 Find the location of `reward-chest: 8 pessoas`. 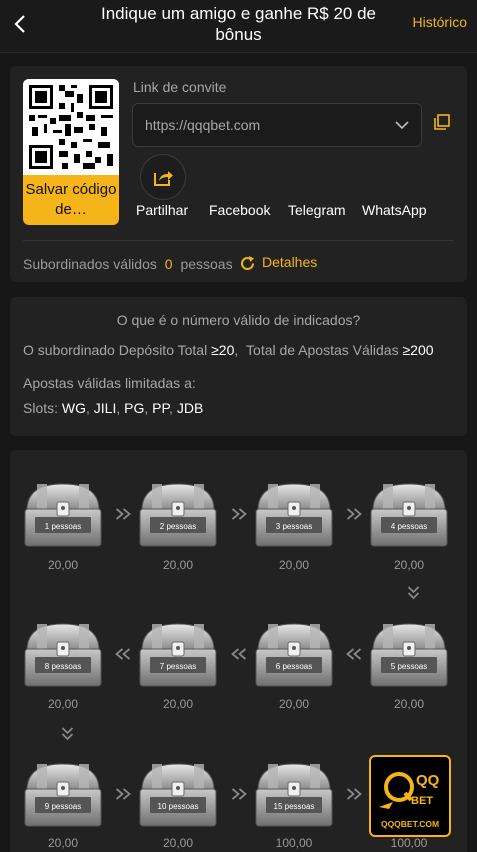

reward-chest: 8 pessoas is located at coordinates (63, 654).